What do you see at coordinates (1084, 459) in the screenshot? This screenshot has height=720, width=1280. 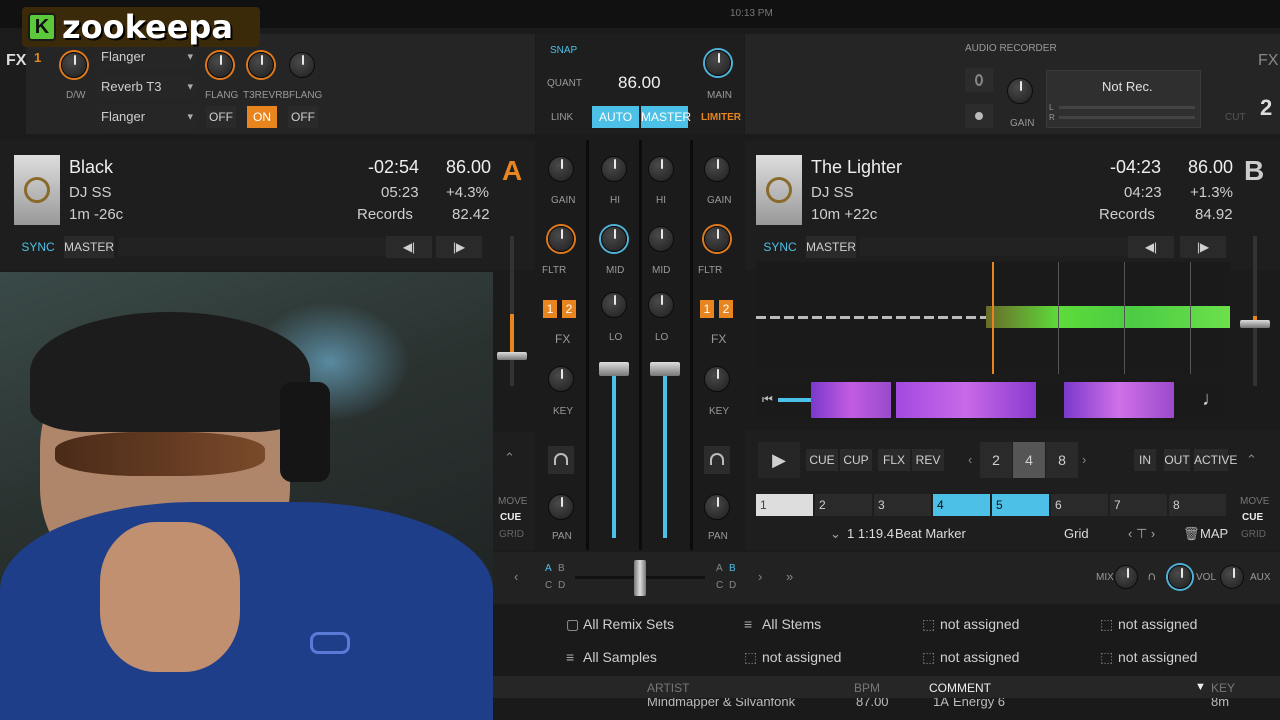 I see `loop-next-icon: ›` at bounding box center [1084, 459].